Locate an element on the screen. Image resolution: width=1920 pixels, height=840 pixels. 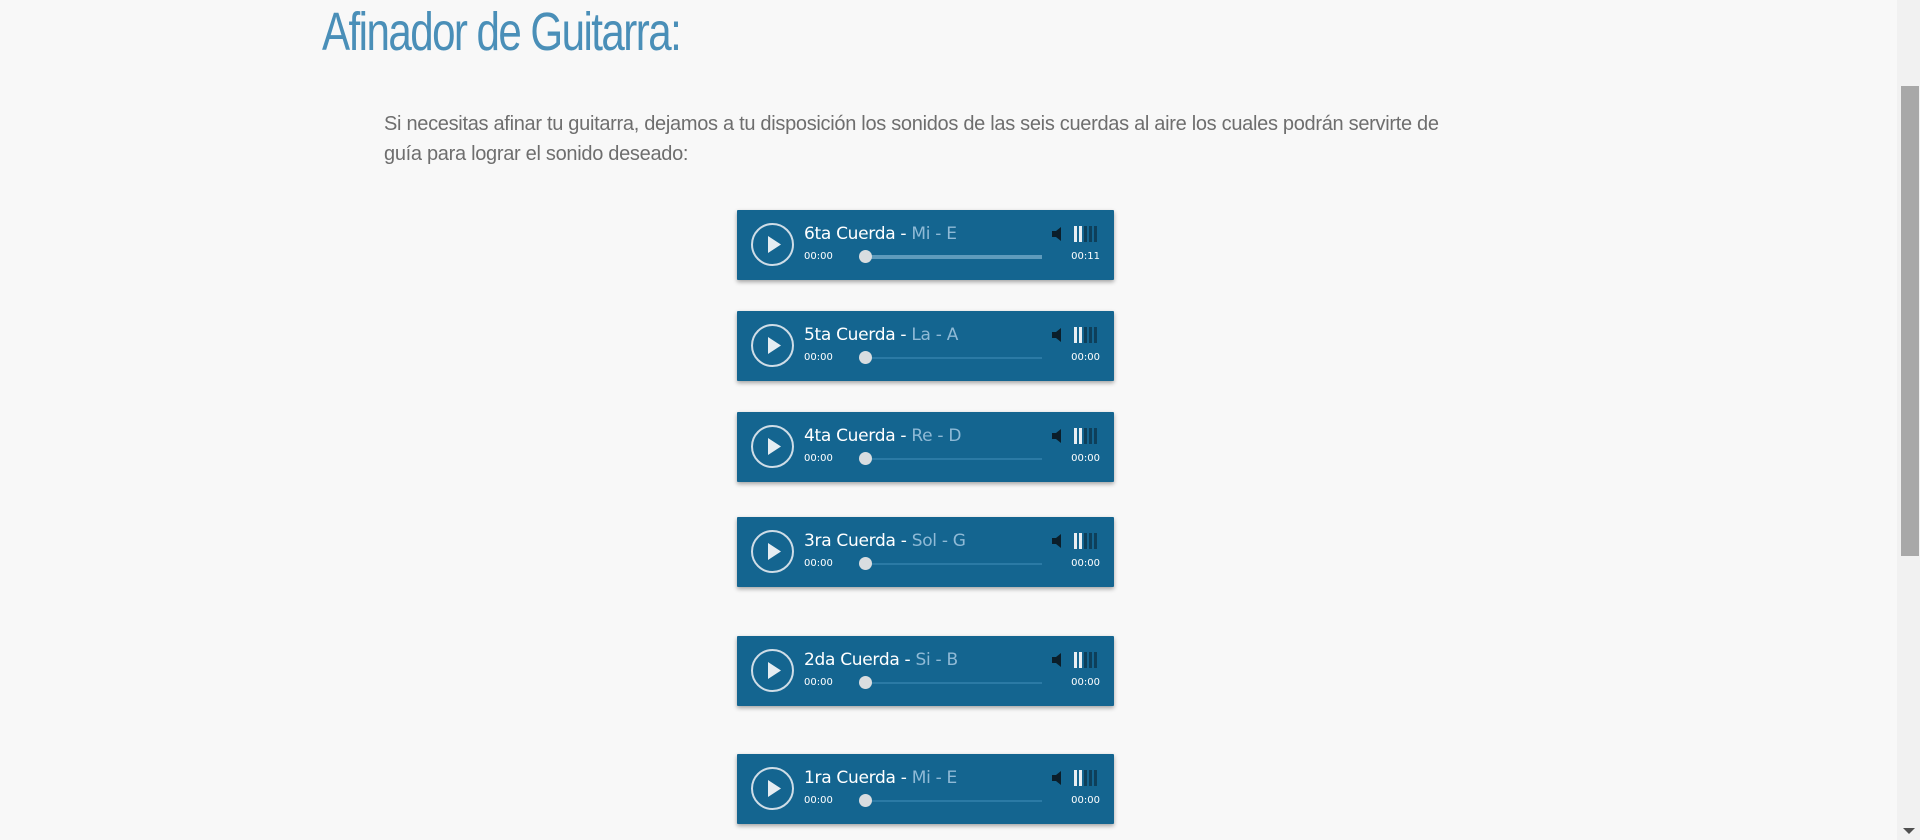
track-title: 6ta Cuerda - Mi - E is located at coordinates (880, 234).